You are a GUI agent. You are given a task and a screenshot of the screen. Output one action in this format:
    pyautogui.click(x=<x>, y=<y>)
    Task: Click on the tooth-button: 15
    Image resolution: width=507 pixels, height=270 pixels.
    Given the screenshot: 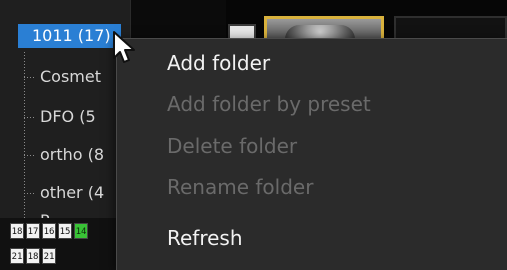 What is the action you would take?
    pyautogui.click(x=65, y=231)
    